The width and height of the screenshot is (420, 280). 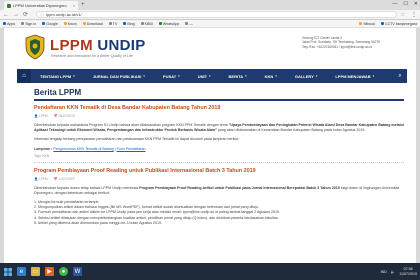 What do you see at coordinates (384, 272) in the screenshot?
I see `language-indicator: IND` at bounding box center [384, 272].